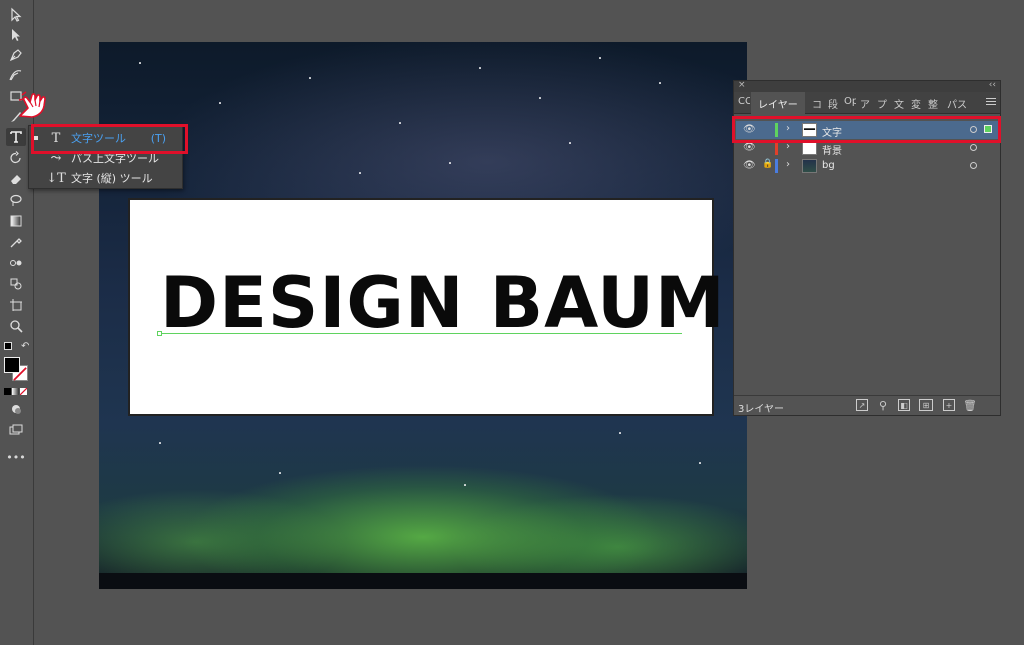 The width and height of the screenshot is (1024, 645). I want to click on tab-align: 整, so click(933, 103).